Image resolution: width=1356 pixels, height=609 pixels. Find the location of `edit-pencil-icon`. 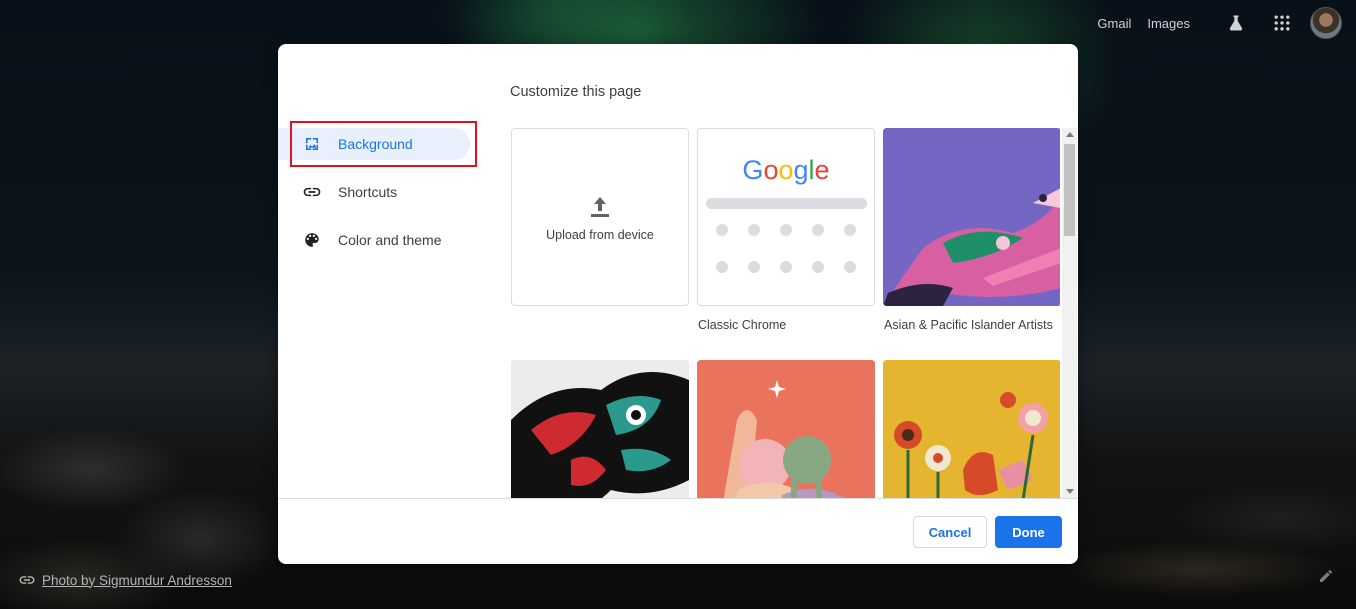

edit-pencil-icon is located at coordinates (1326, 578).